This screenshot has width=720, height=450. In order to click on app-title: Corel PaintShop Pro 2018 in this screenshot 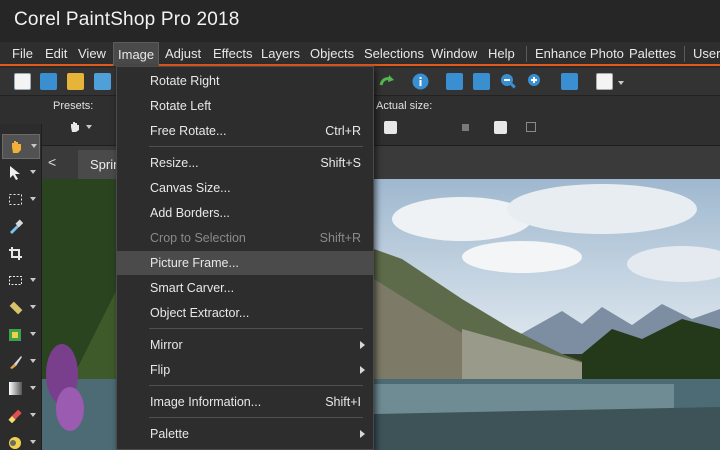, I will do `click(127, 19)`.